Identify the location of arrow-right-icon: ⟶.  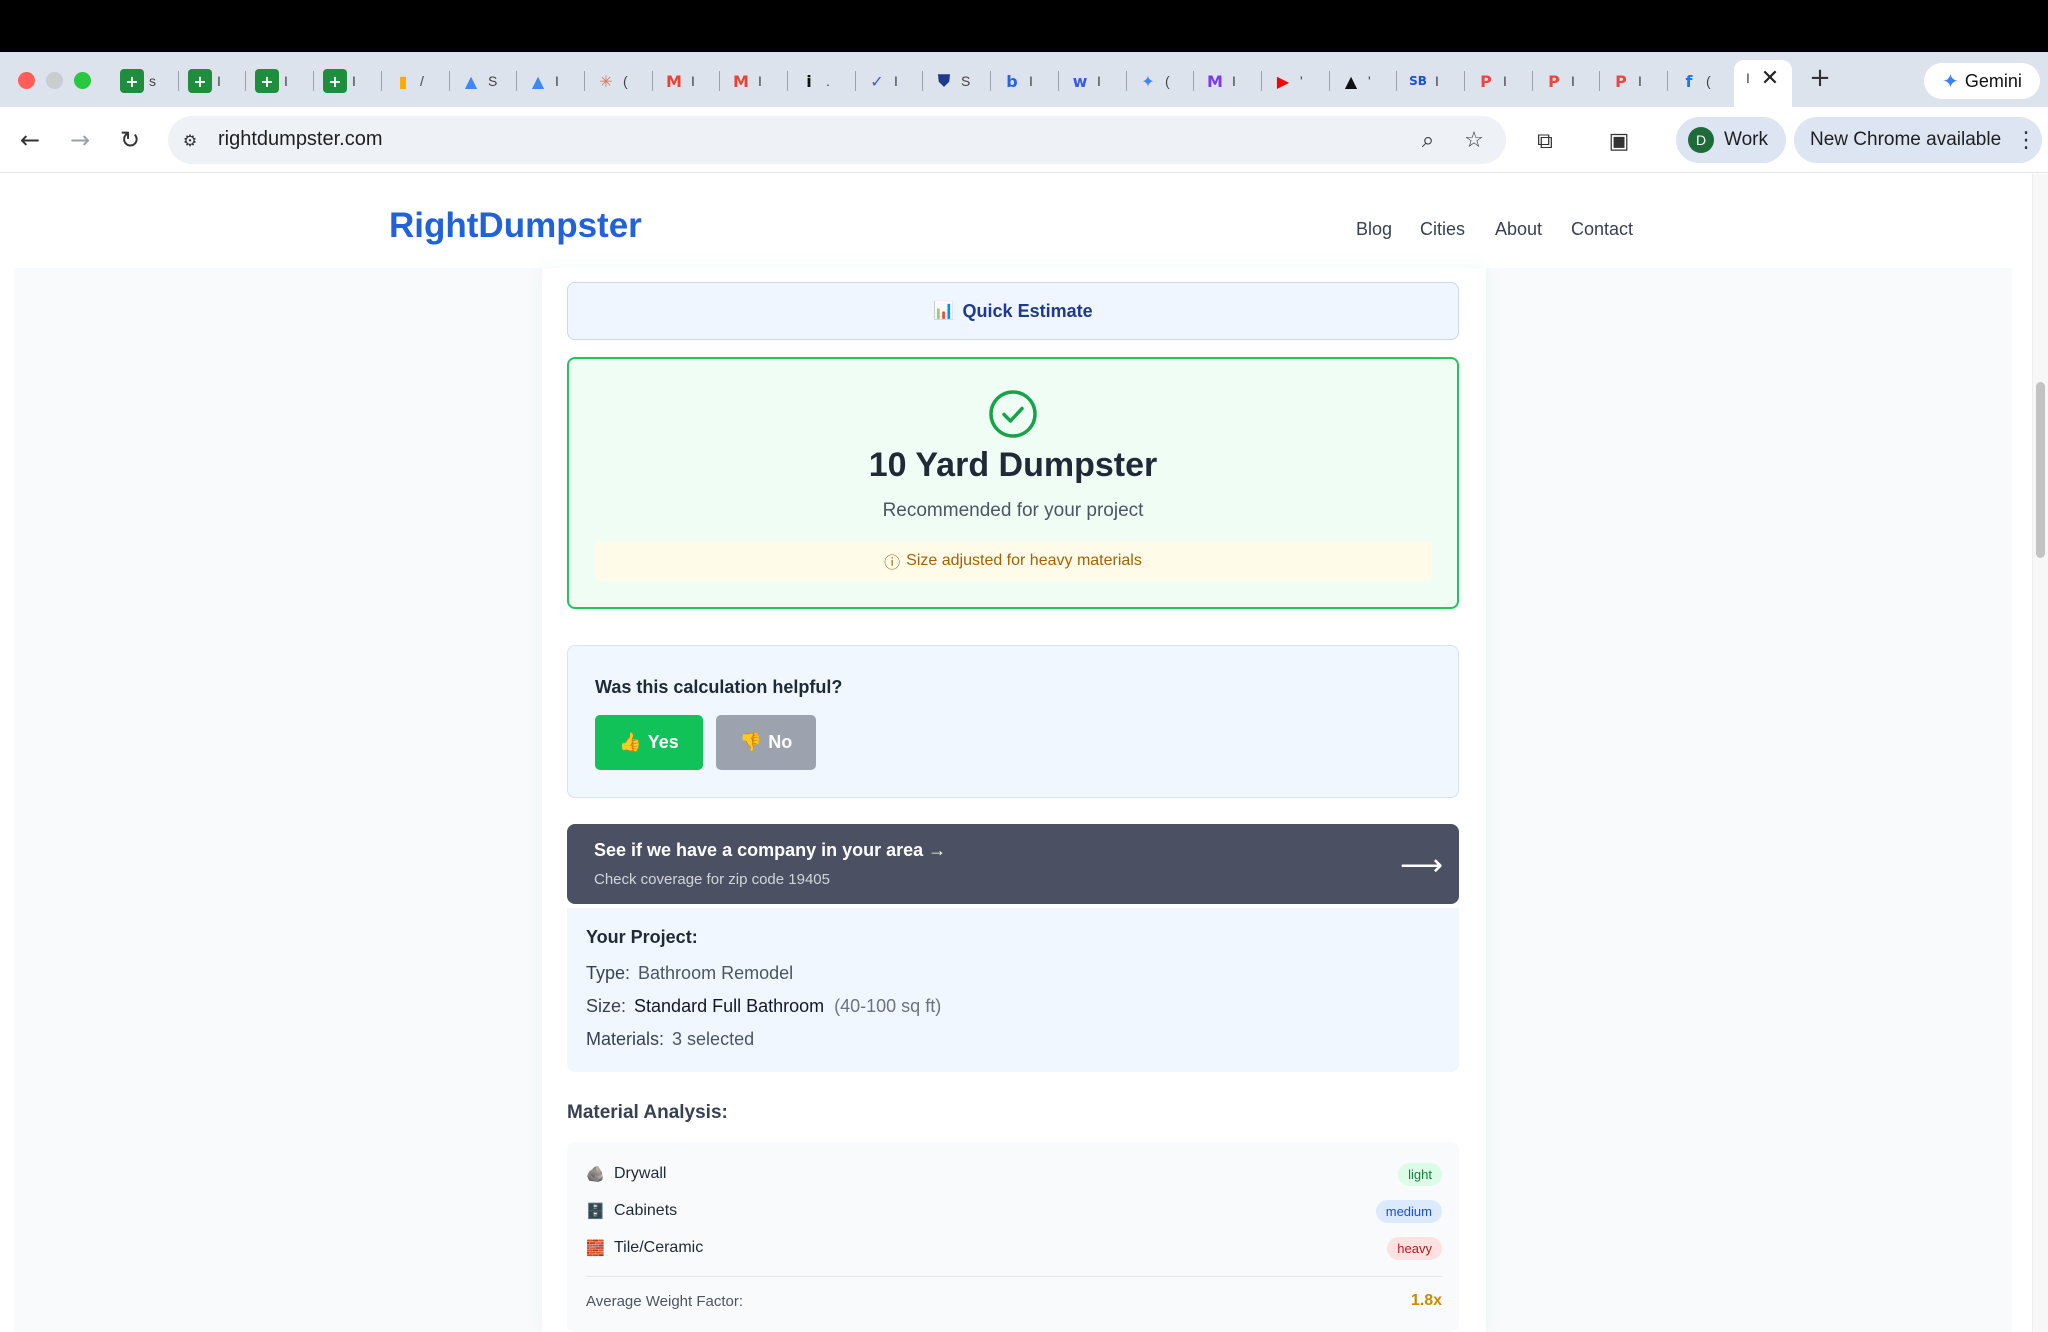
(1421, 865).